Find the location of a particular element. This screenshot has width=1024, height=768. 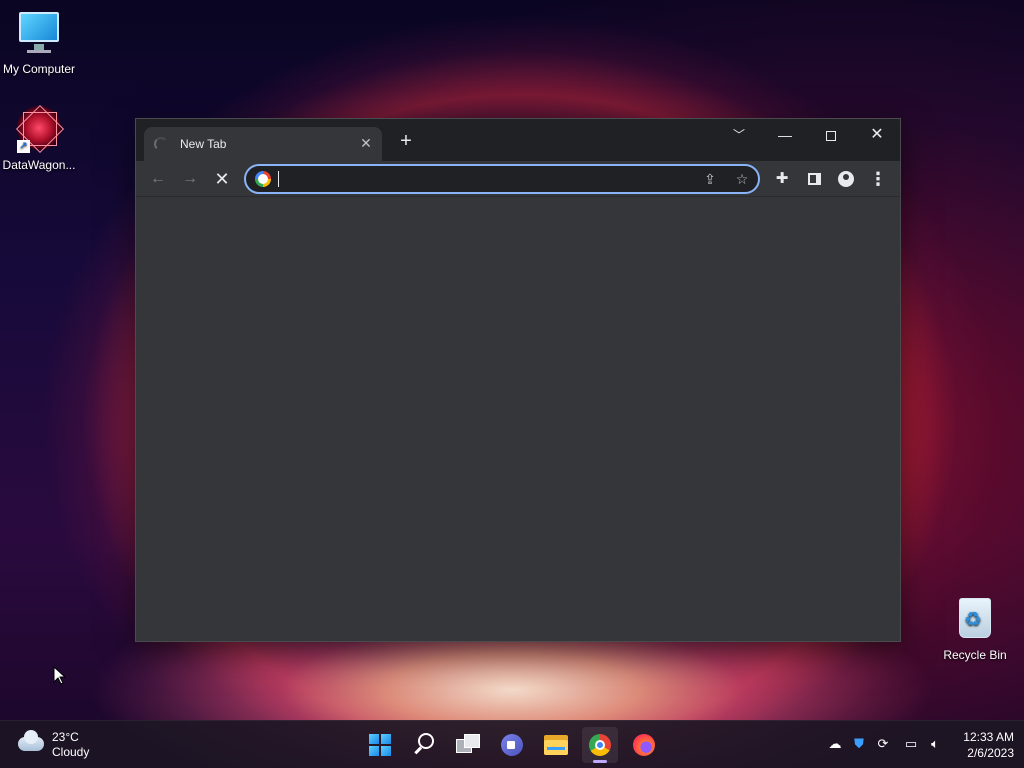

browser-toolbar: ← → ✕ ⇪ ☆ ✚ ⋮ is located at coordinates (518, 179).